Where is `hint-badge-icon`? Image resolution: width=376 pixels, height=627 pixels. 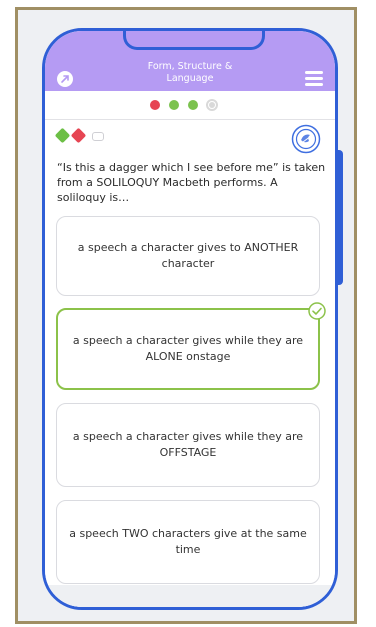
hint-badge-icon is located at coordinates (306, 139).